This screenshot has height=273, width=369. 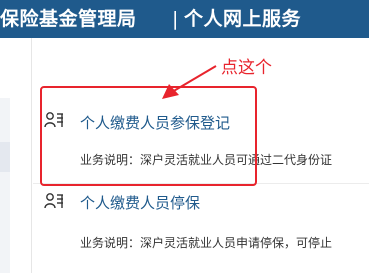 What do you see at coordinates (243, 19) in the screenshot?
I see `header-subtitle: 个人网上服务` at bounding box center [243, 19].